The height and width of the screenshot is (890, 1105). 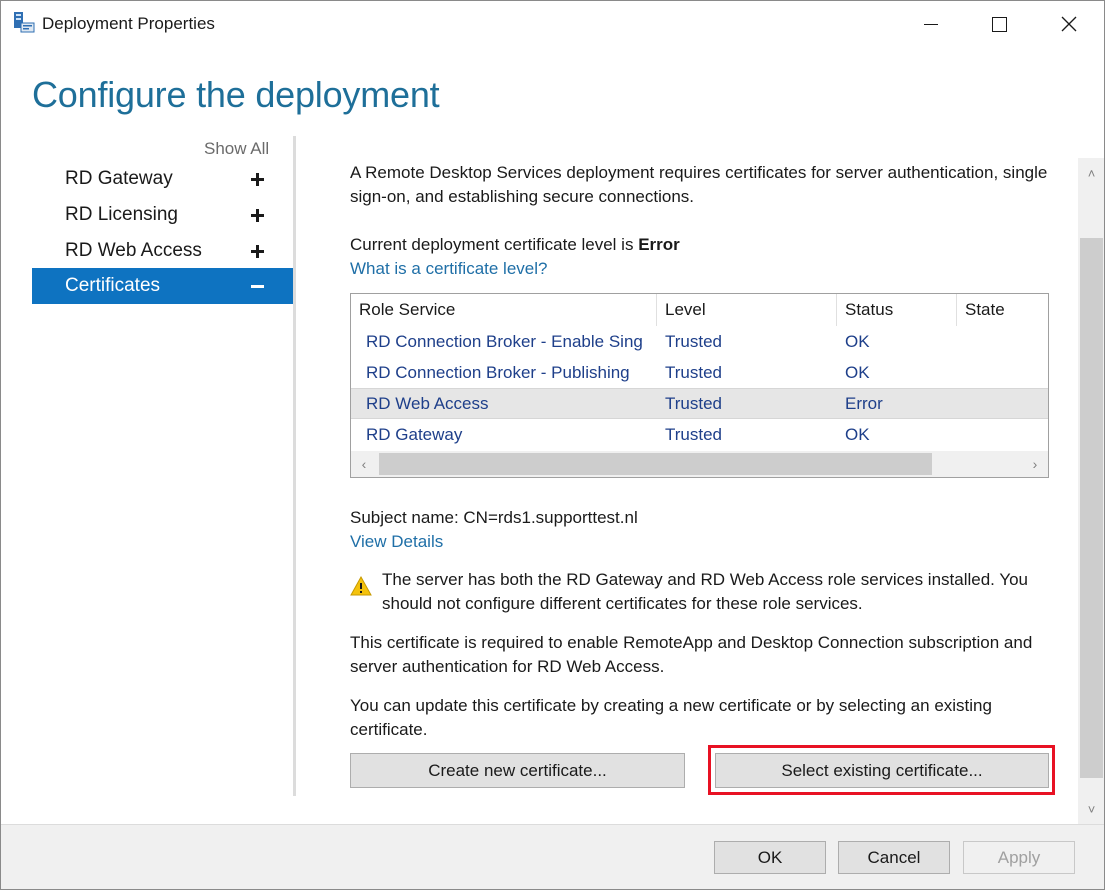 What do you see at coordinates (236, 149) in the screenshot?
I see `show-all-link: Show All` at bounding box center [236, 149].